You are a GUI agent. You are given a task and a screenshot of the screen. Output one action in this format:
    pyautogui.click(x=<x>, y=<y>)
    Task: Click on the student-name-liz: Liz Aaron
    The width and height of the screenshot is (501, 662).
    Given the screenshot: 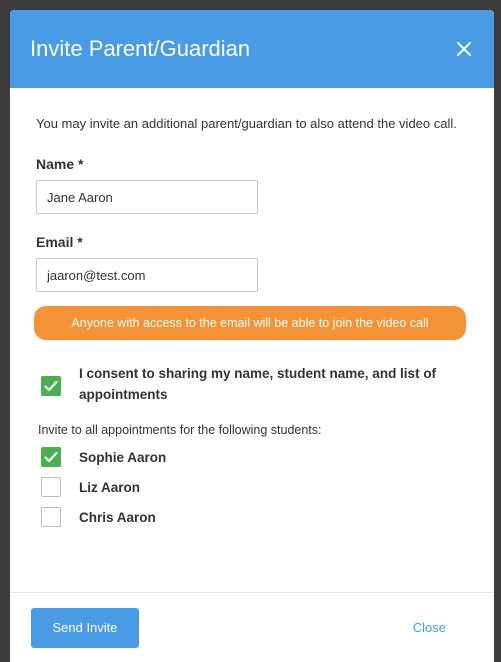 What is the action you would take?
    pyautogui.click(x=110, y=487)
    